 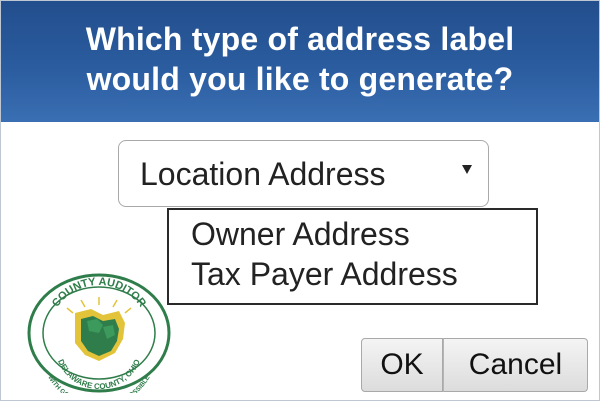 What do you see at coordinates (300, 79) in the screenshot?
I see `dialog-title-line-2: would you like to generate?` at bounding box center [300, 79].